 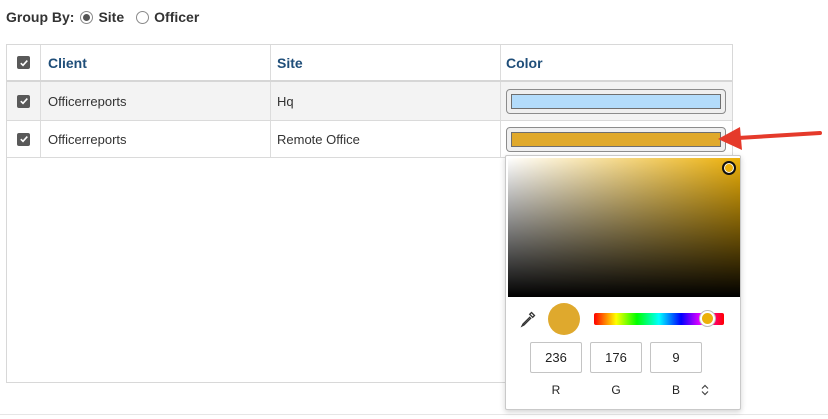 What do you see at coordinates (705, 390) in the screenshot?
I see `format-toggle-icon` at bounding box center [705, 390].